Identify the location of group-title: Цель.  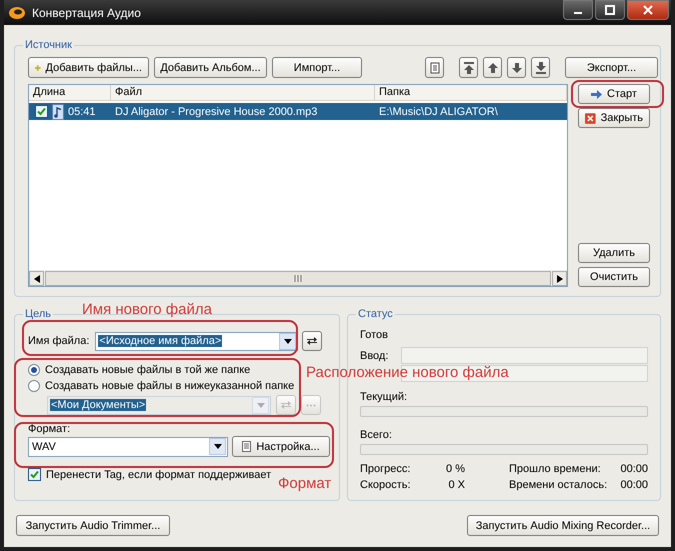
(38, 314).